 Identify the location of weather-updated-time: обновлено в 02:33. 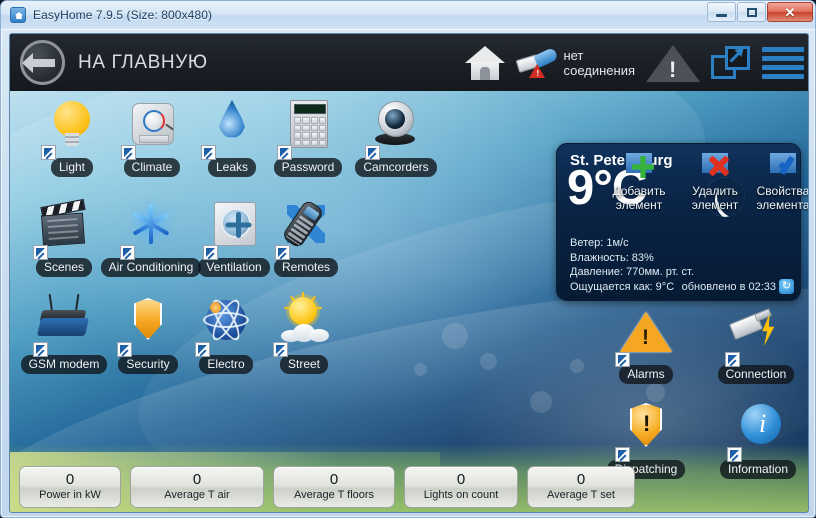
(728, 287).